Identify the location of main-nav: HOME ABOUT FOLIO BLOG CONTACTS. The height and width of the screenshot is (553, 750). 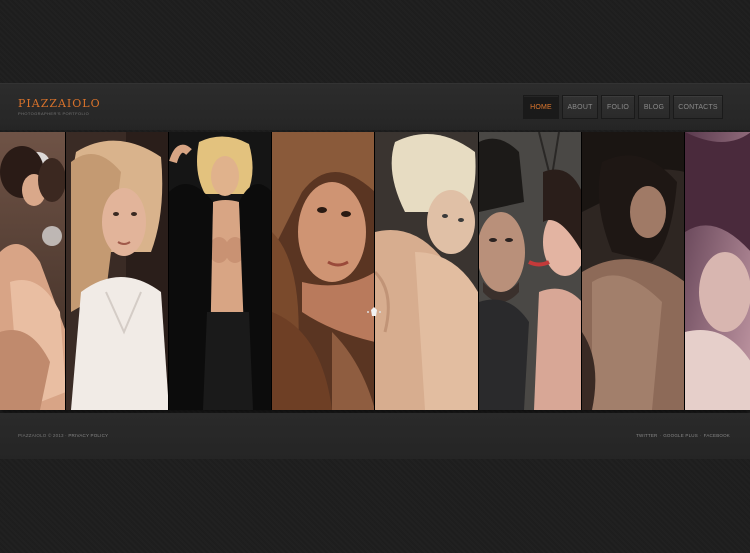
(623, 107).